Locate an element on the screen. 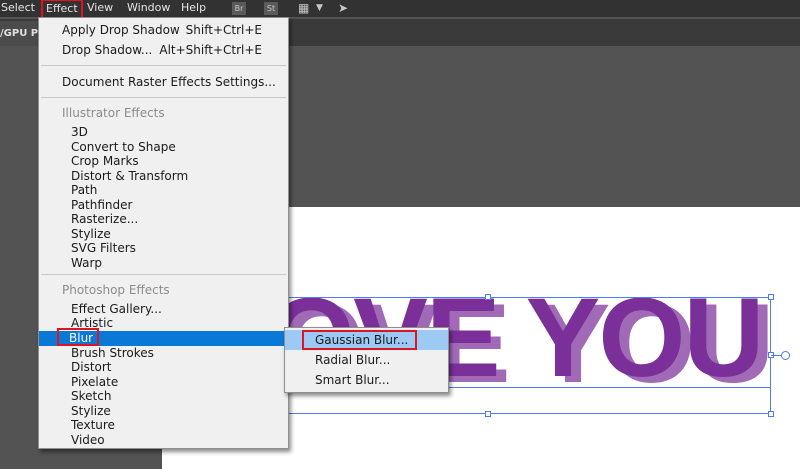  menu-item-label: Apply Drop Shadow is located at coordinates (121, 30).